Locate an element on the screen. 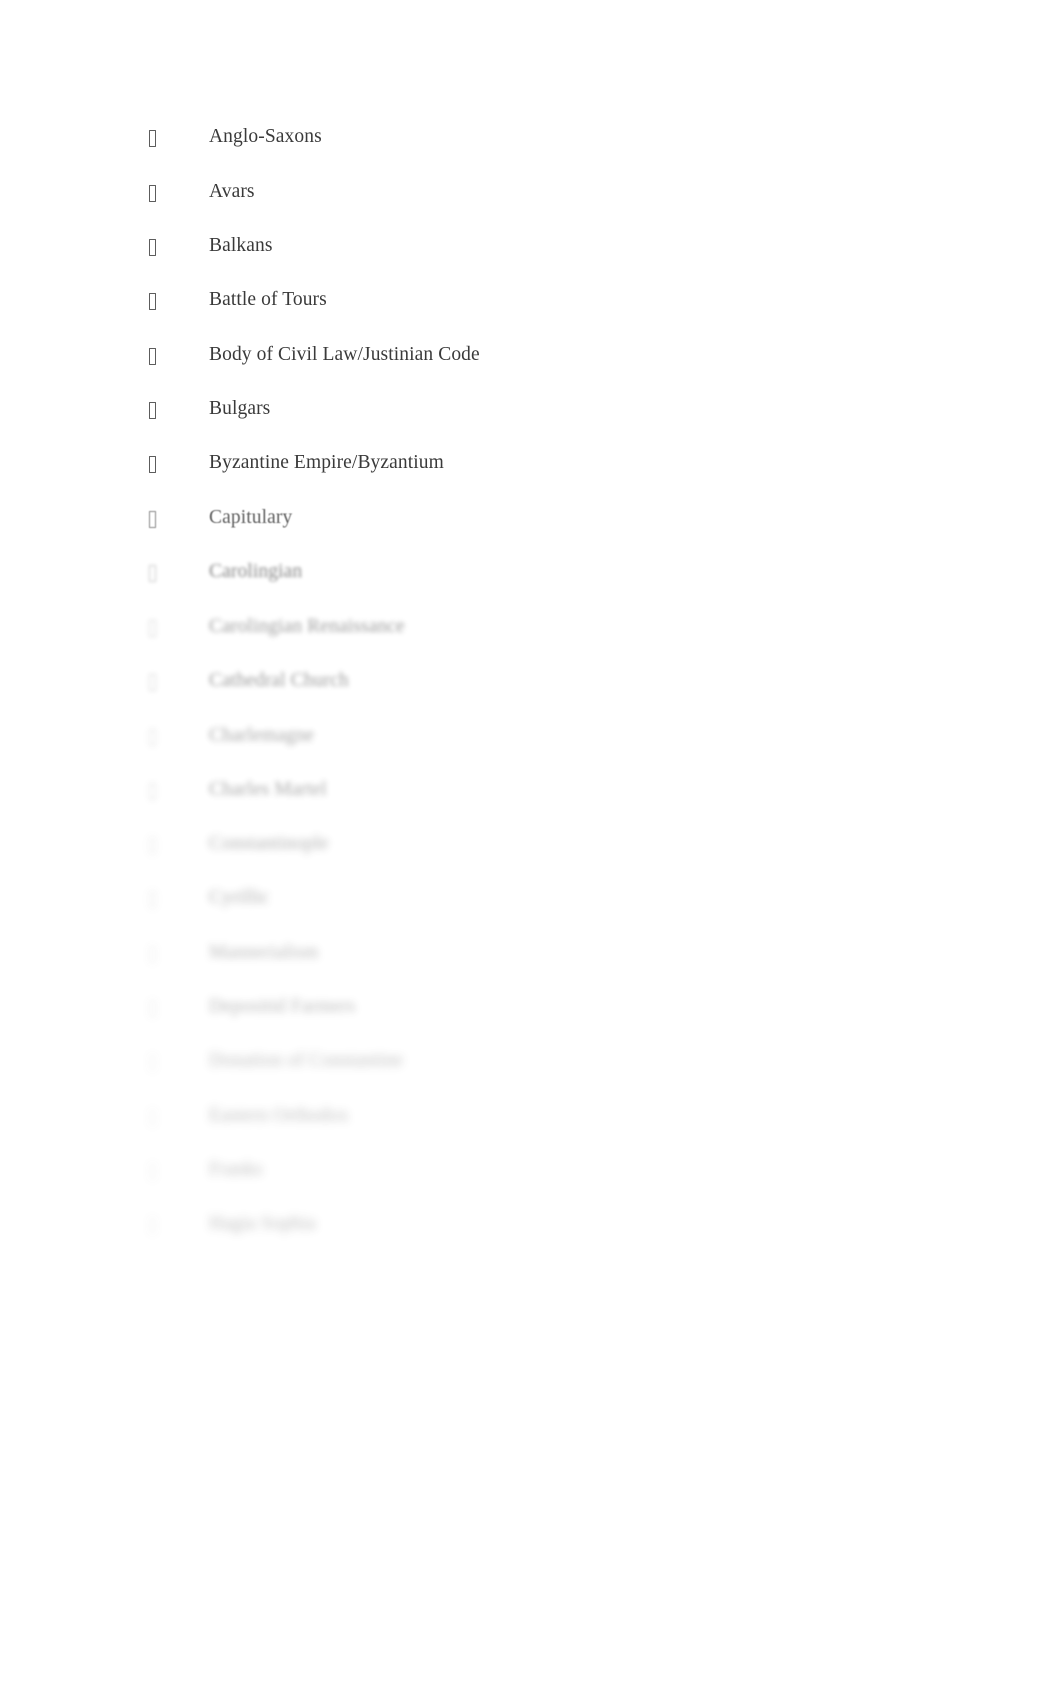  list-item: Carolingian is located at coordinates (531, 574).